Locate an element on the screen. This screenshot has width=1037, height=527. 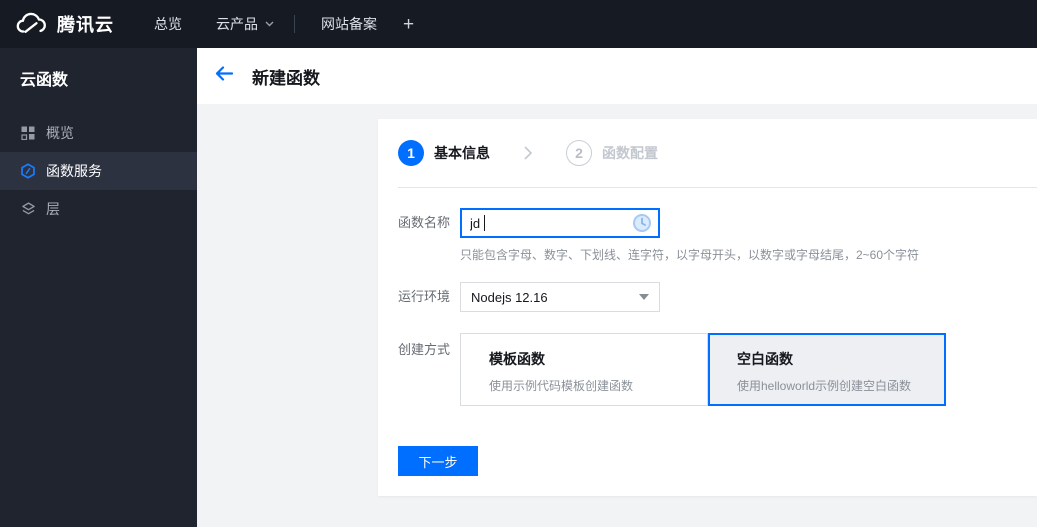
option-desc: 使用示例代码模板创建函数 is located at coordinates (561, 386).